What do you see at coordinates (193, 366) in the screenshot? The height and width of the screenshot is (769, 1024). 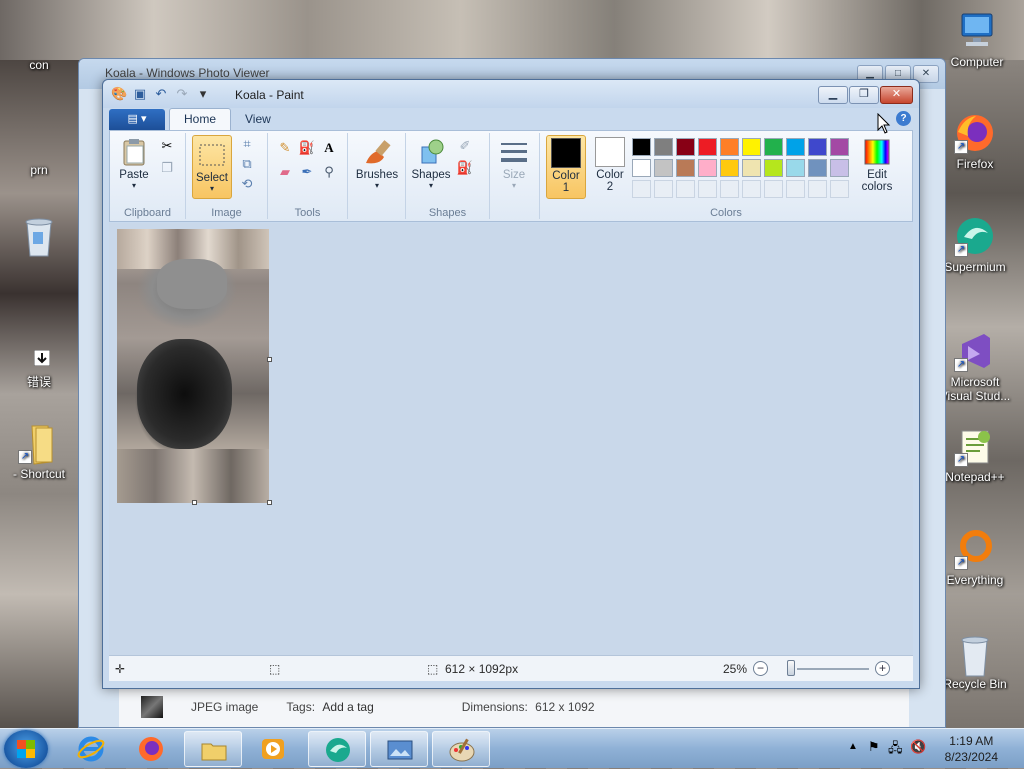 I see `koala-image` at bounding box center [193, 366].